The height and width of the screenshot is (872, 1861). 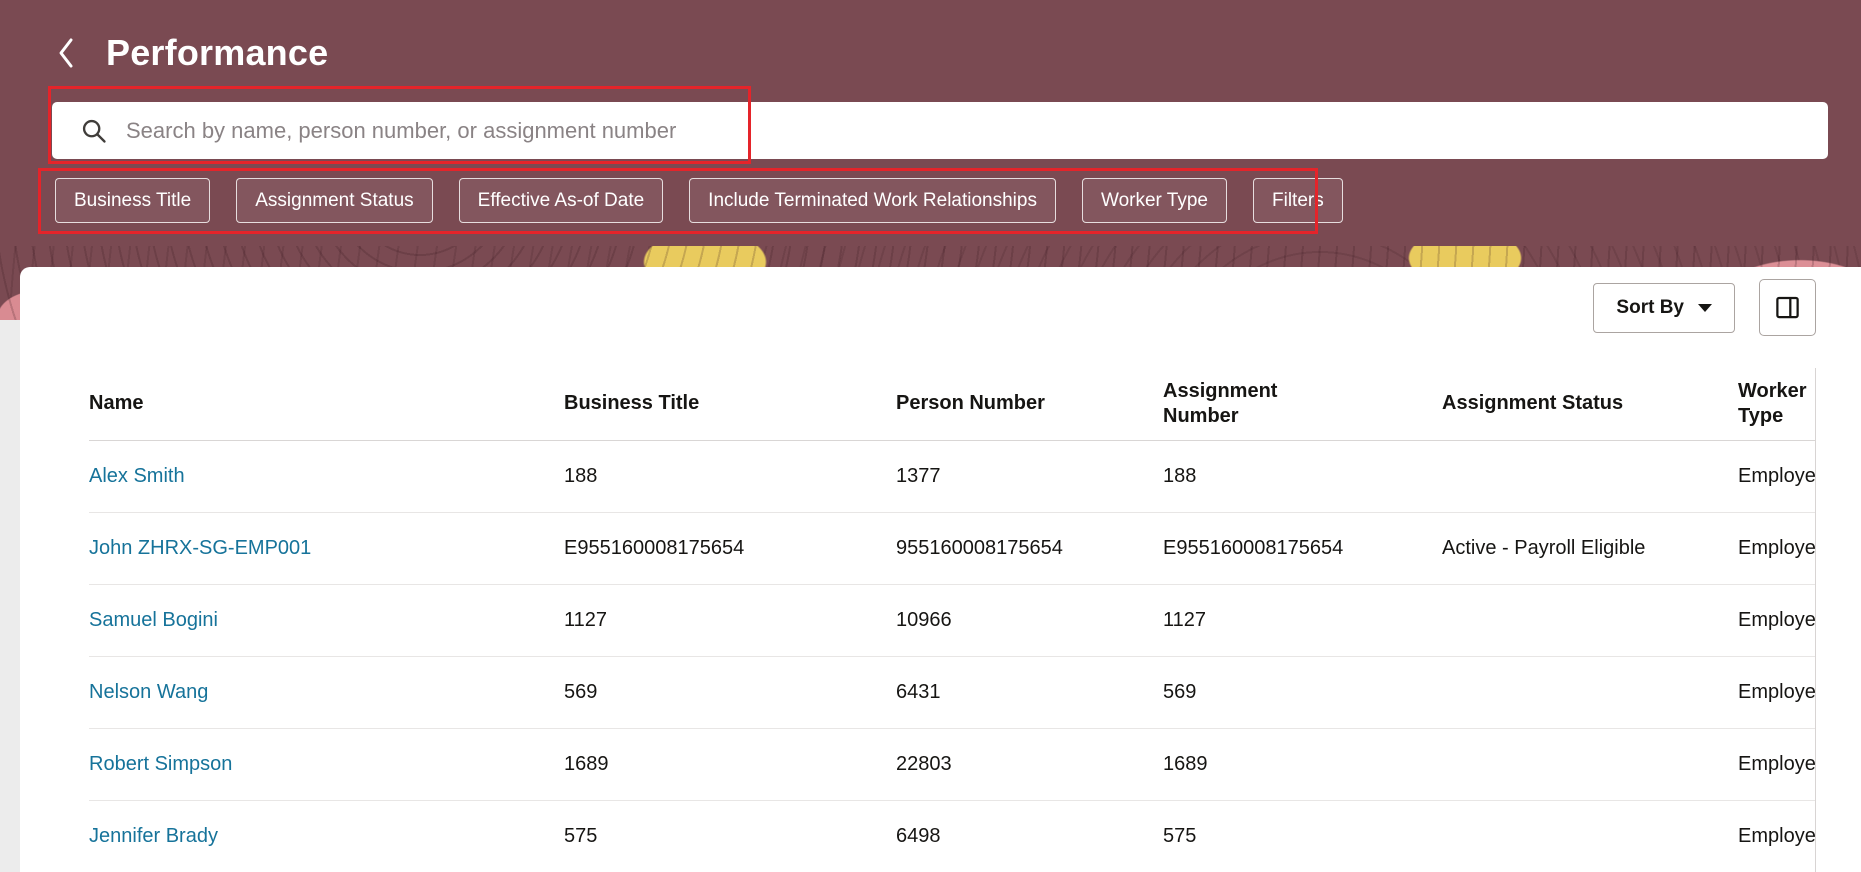 What do you see at coordinates (1154, 200) in the screenshot?
I see `filter-chip-worker-type: Worker Type` at bounding box center [1154, 200].